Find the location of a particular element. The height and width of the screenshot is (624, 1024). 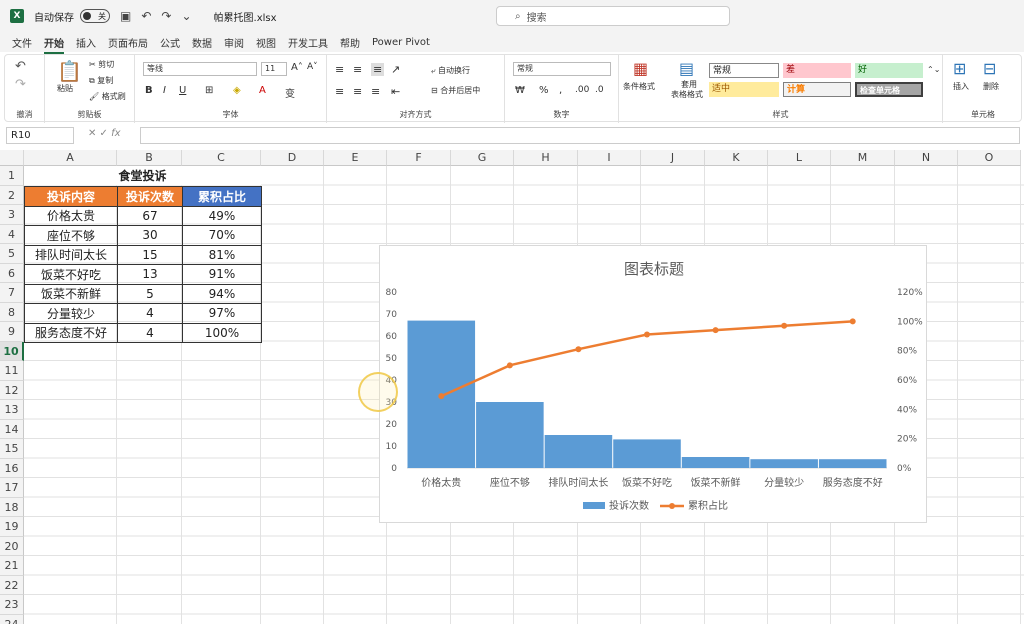

align-center-icon: ≡ is located at coordinates (357, 91).